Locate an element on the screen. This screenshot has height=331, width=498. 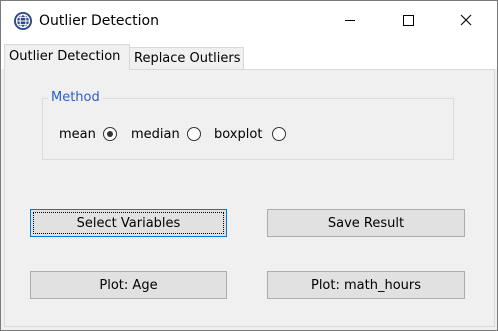
radio-label-boxplot: boxplot is located at coordinates (238, 135).